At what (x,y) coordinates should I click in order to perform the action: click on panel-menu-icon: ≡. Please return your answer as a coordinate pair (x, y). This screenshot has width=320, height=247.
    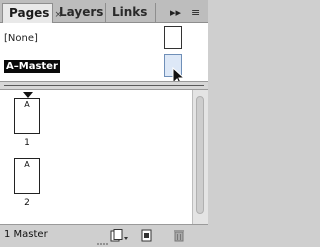
    Looking at the image, I should click on (195, 12).